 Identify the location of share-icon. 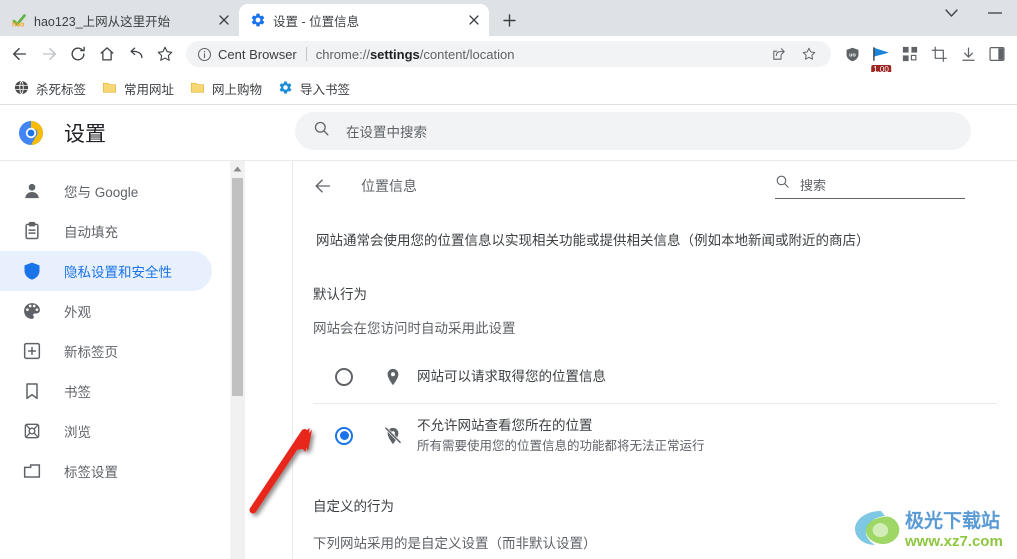
(779, 54).